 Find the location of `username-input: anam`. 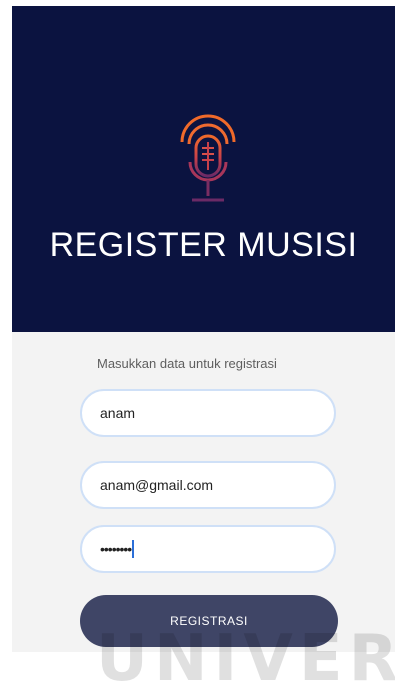

username-input: anam is located at coordinates (208, 413).